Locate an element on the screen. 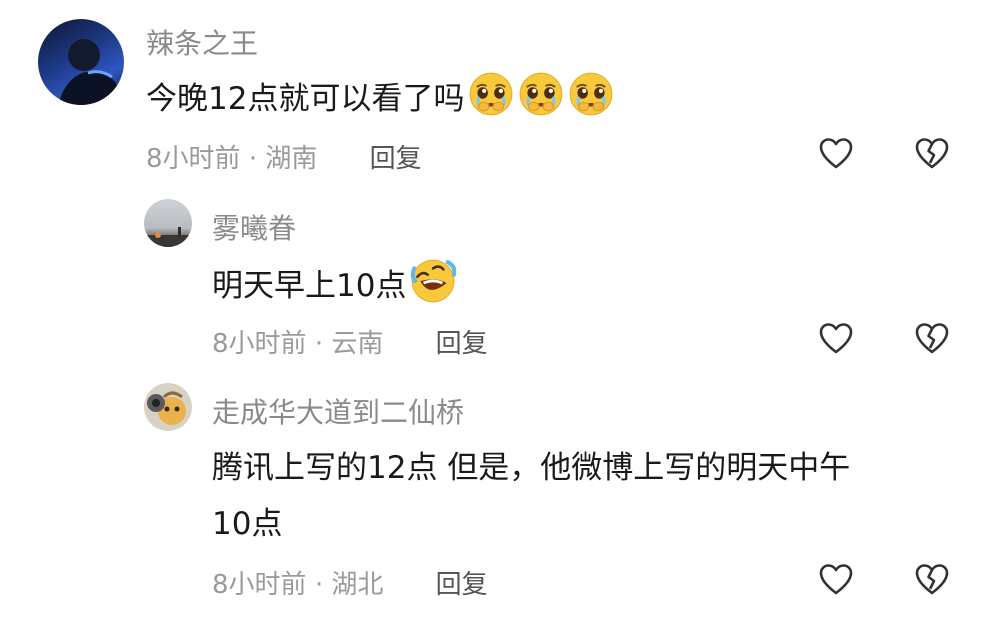  username: 雾曦眷 is located at coordinates (254, 227).